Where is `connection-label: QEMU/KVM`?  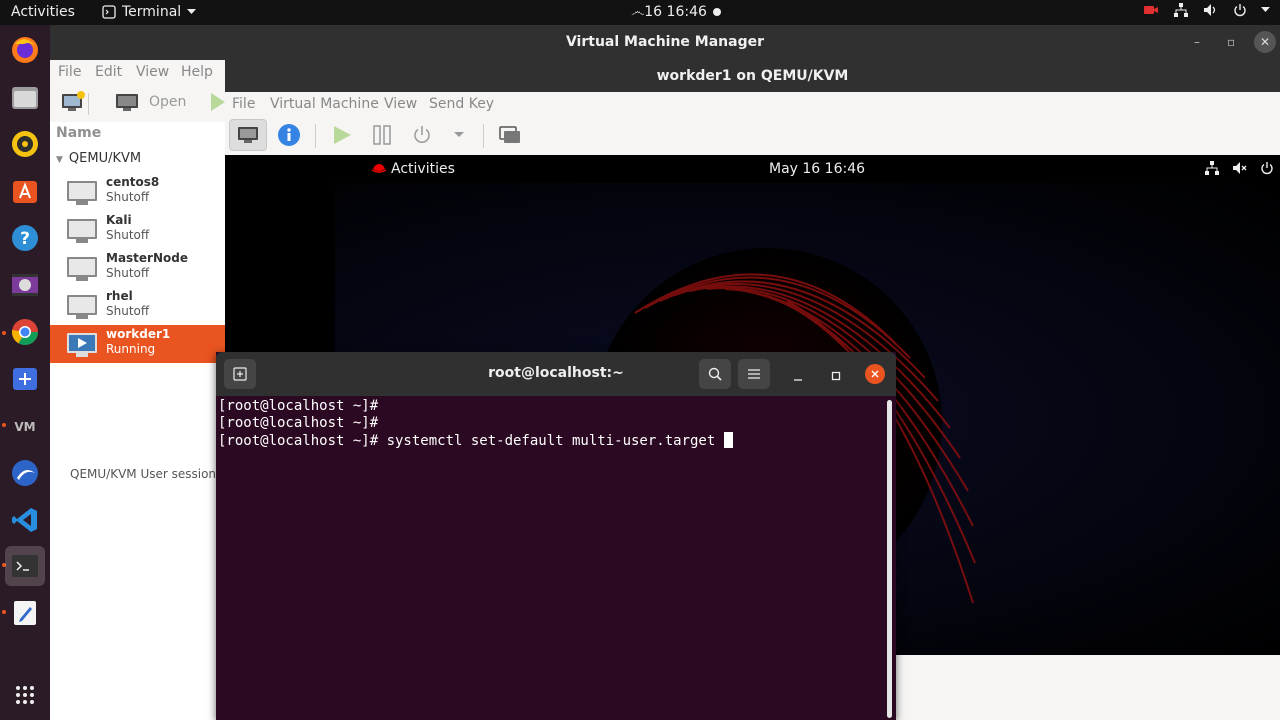
connection-label: QEMU/KVM is located at coordinates (105, 158).